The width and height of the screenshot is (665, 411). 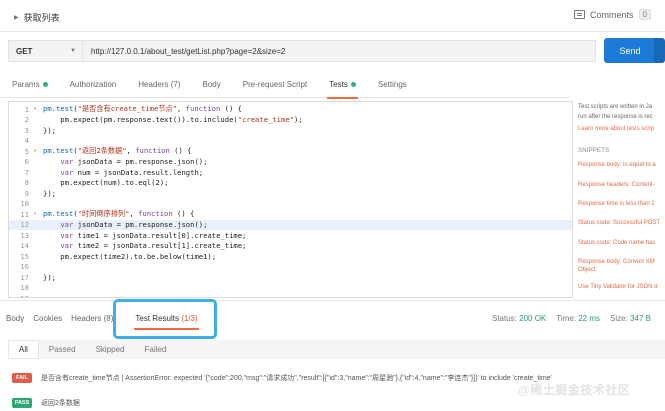 What do you see at coordinates (26, 151) in the screenshot?
I see `line-number: 5` at bounding box center [26, 151].